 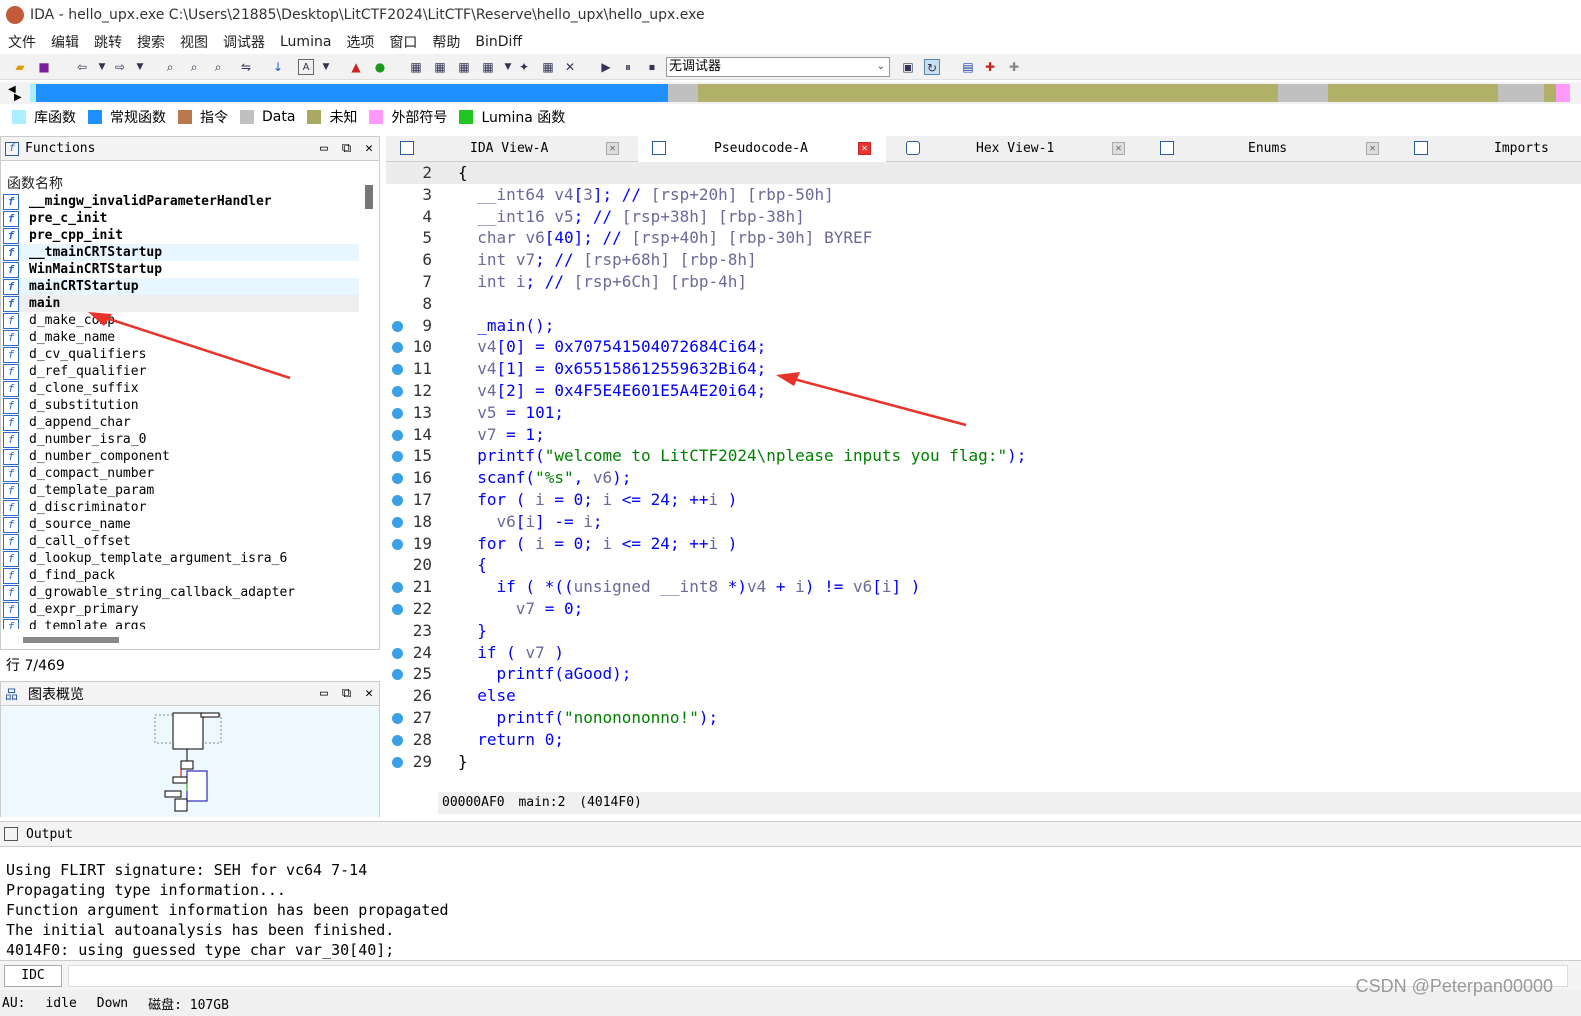 I want to click on code-line: 6 int v7; // [rsp+68h] [rbp-8h], so click(x=983, y=260).